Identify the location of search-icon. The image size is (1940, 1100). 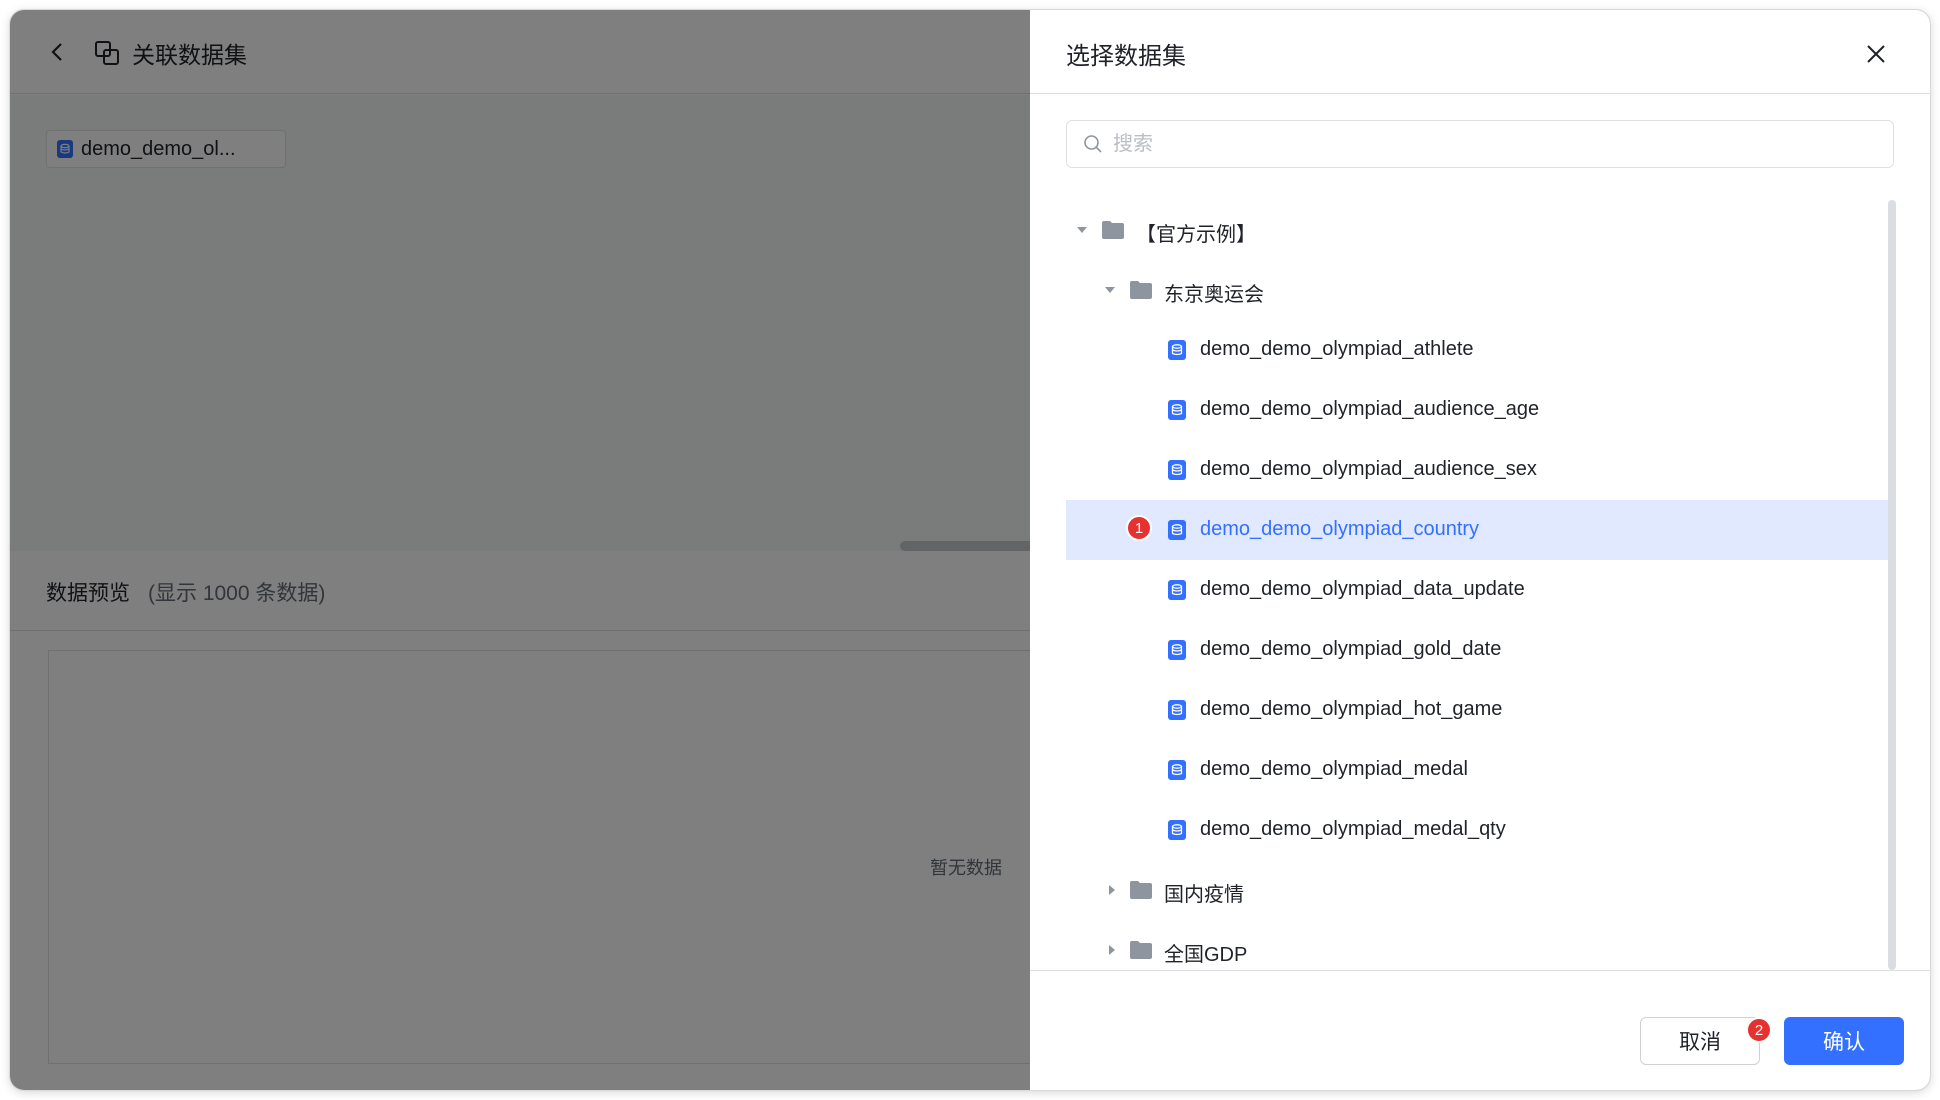
(1093, 144).